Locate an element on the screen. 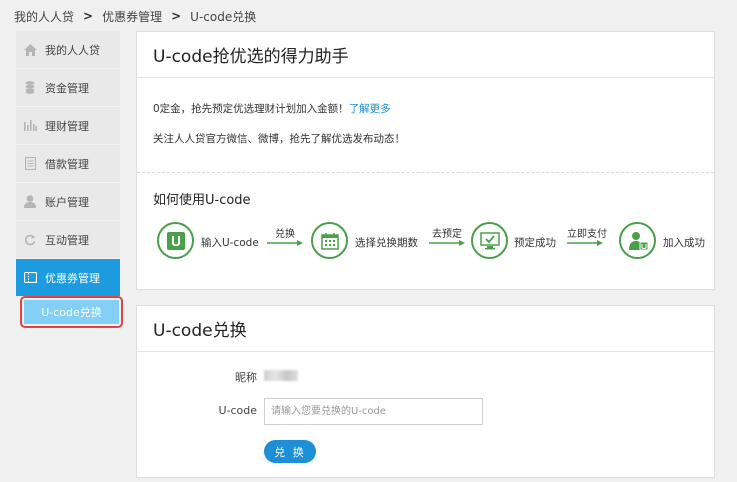 Image resolution: width=737 pixels, height=482 pixels. ucode-input is located at coordinates (373, 411).